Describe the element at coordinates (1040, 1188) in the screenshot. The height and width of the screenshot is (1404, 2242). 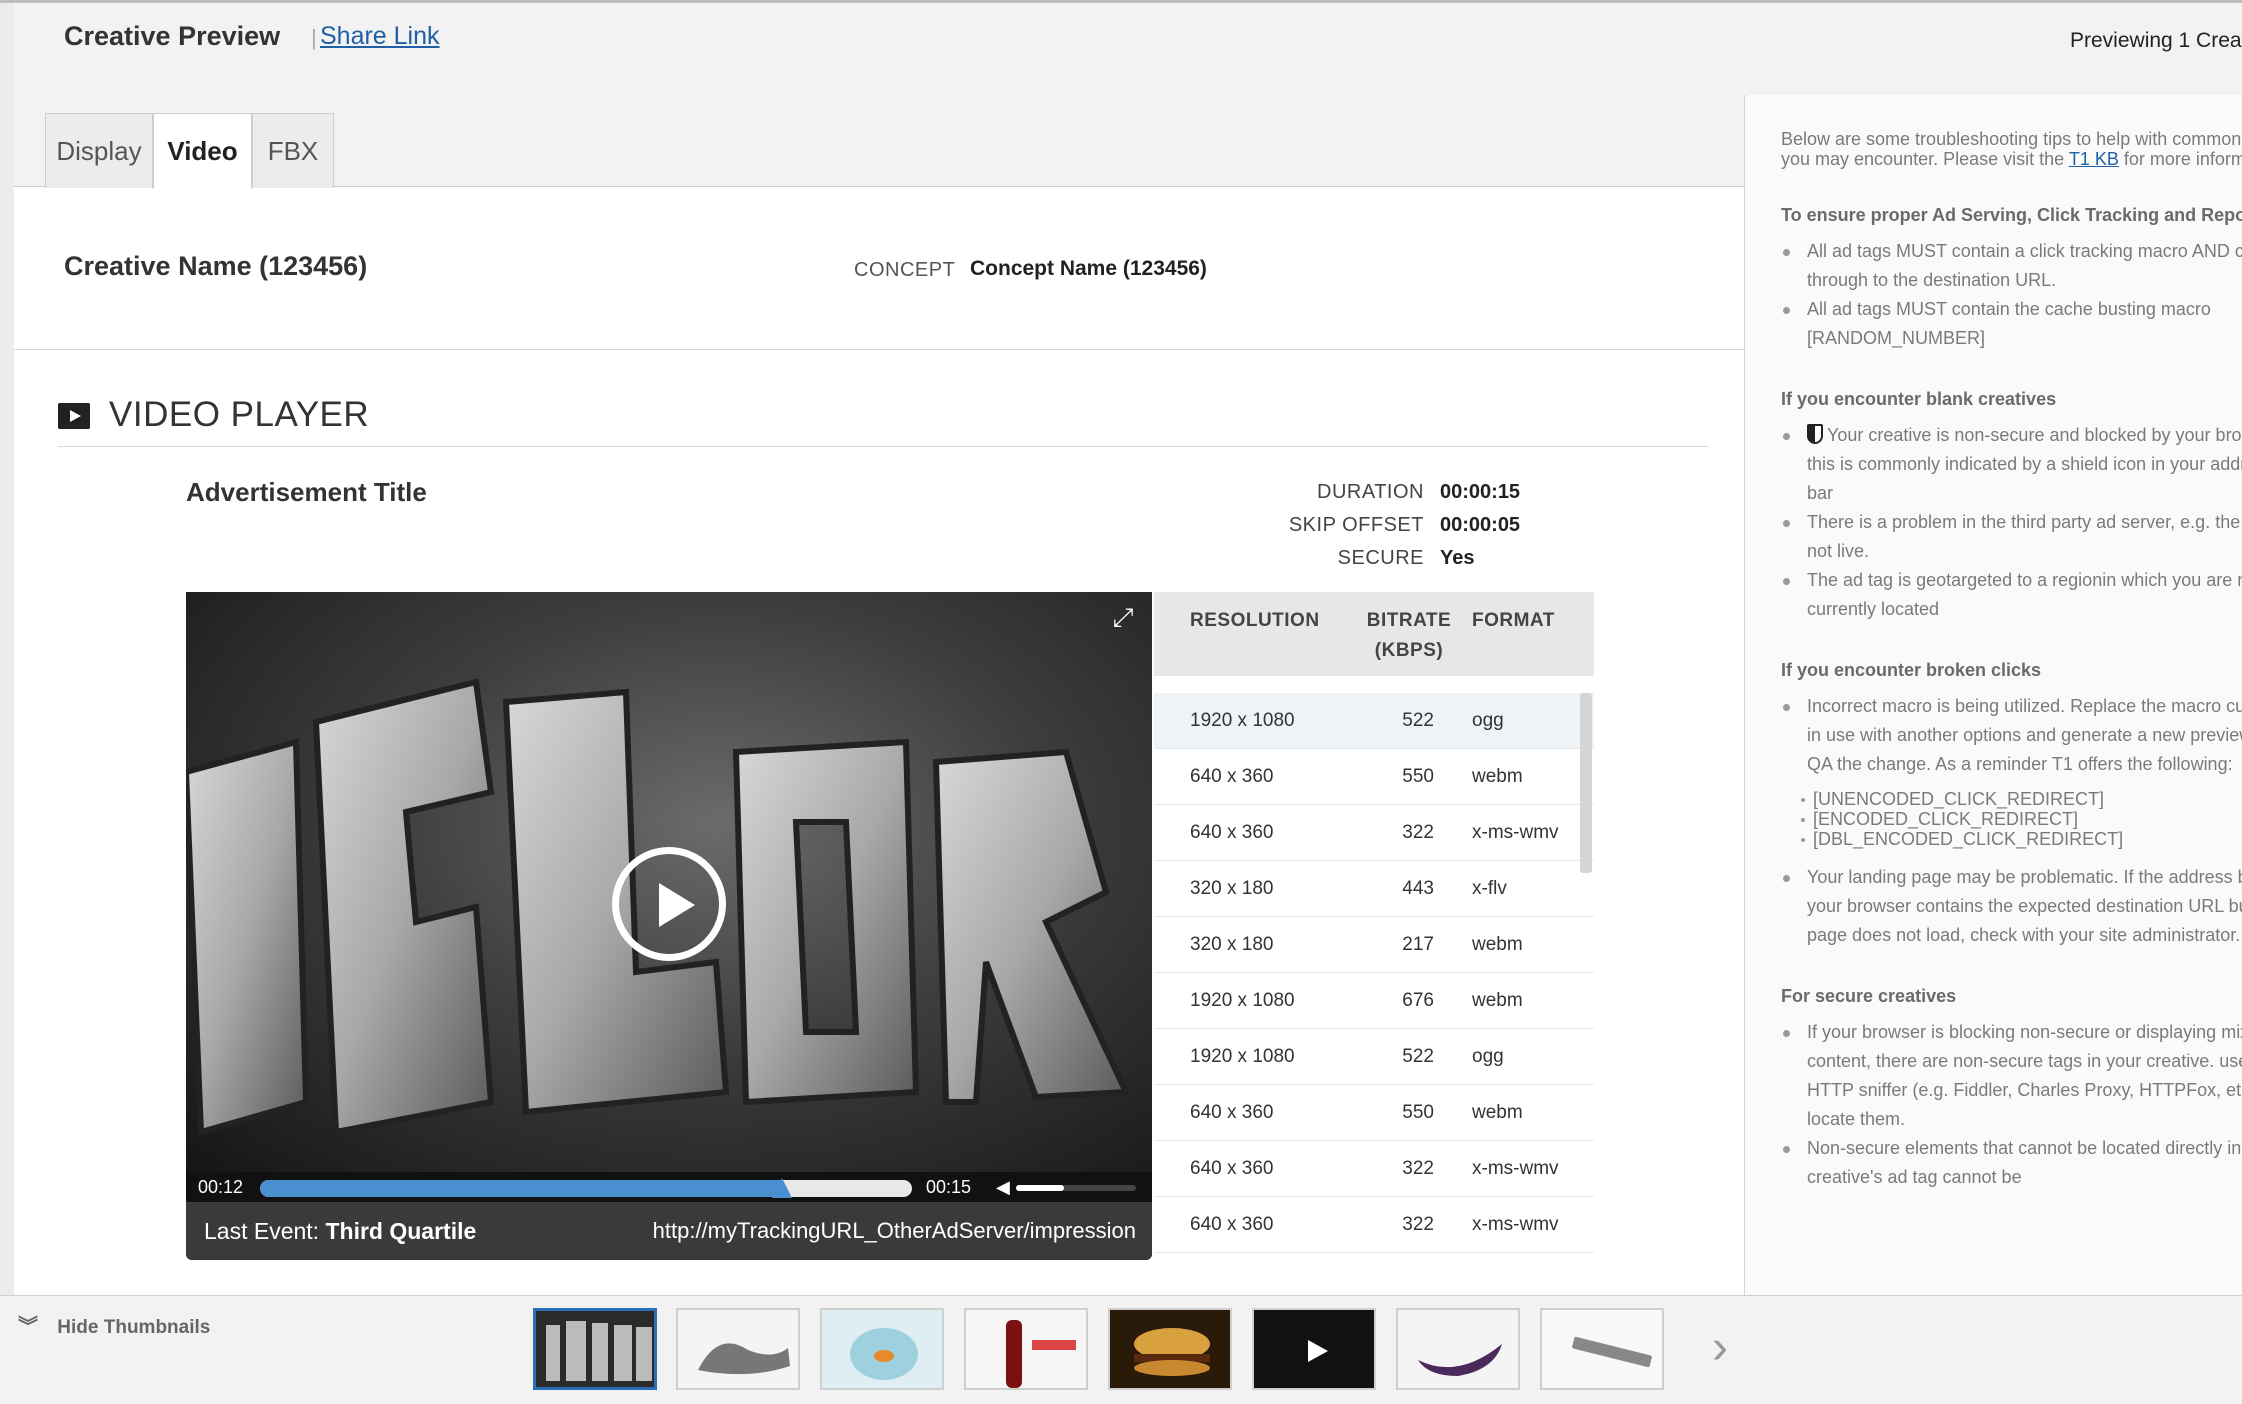
I see `volume-fill` at that location.